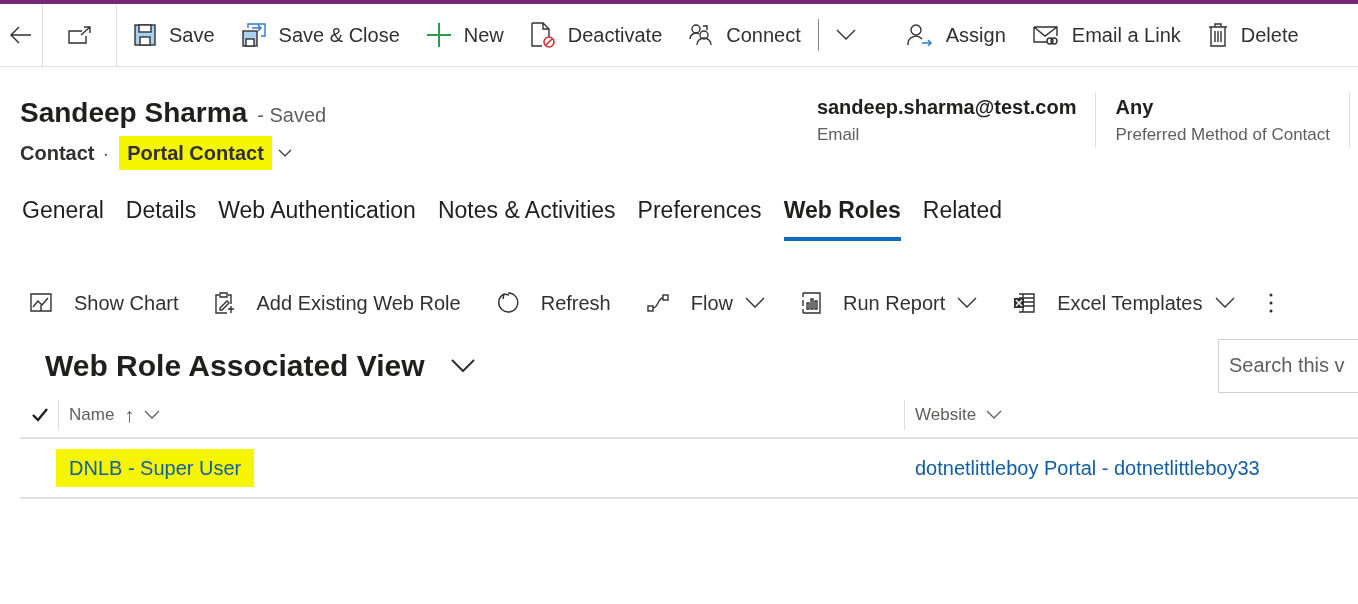 This screenshot has height=604, width=1358. Describe the element at coordinates (21, 35) in the screenshot. I see `arrow-left-icon` at that location.